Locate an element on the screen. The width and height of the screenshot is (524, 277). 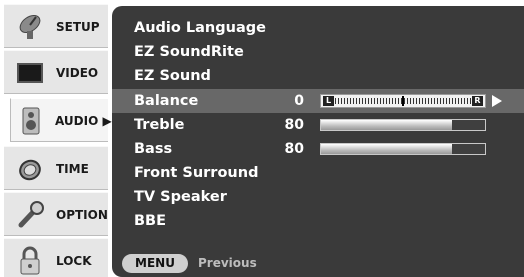
menu-item-label: Bass is located at coordinates (153, 149).